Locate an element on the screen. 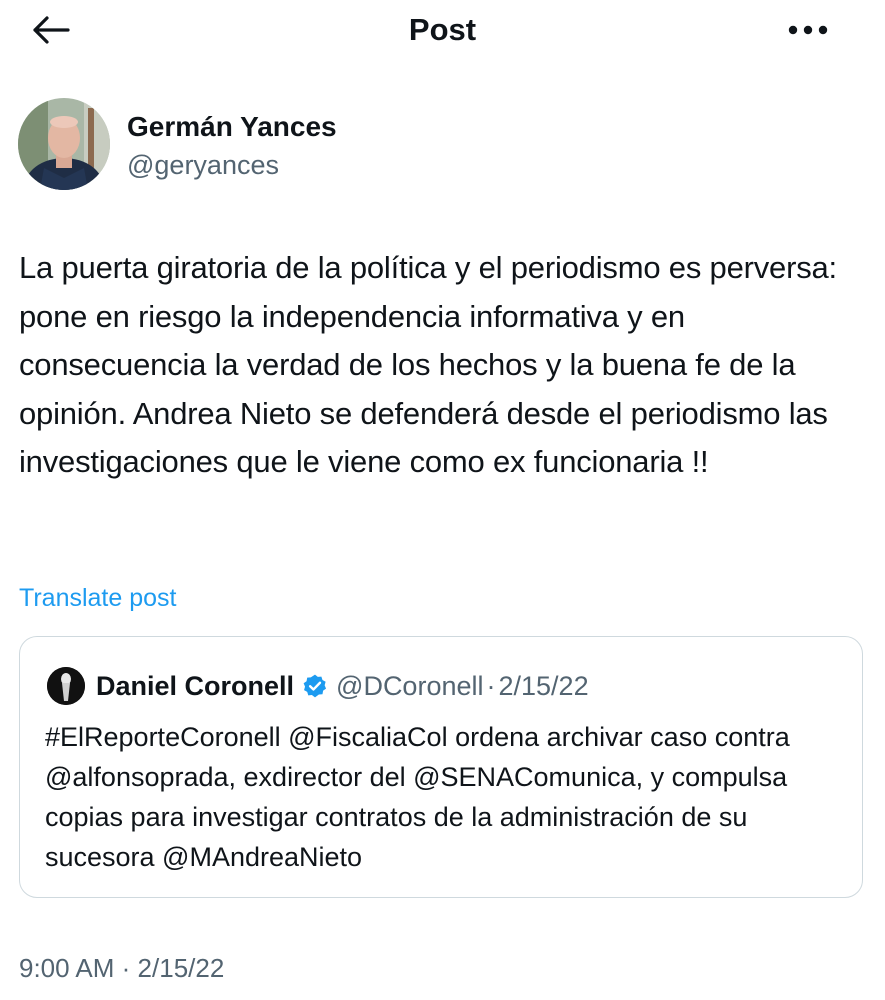 The height and width of the screenshot is (1000, 885). quoted-author-name: Daniel Coronell is located at coordinates (195, 686).